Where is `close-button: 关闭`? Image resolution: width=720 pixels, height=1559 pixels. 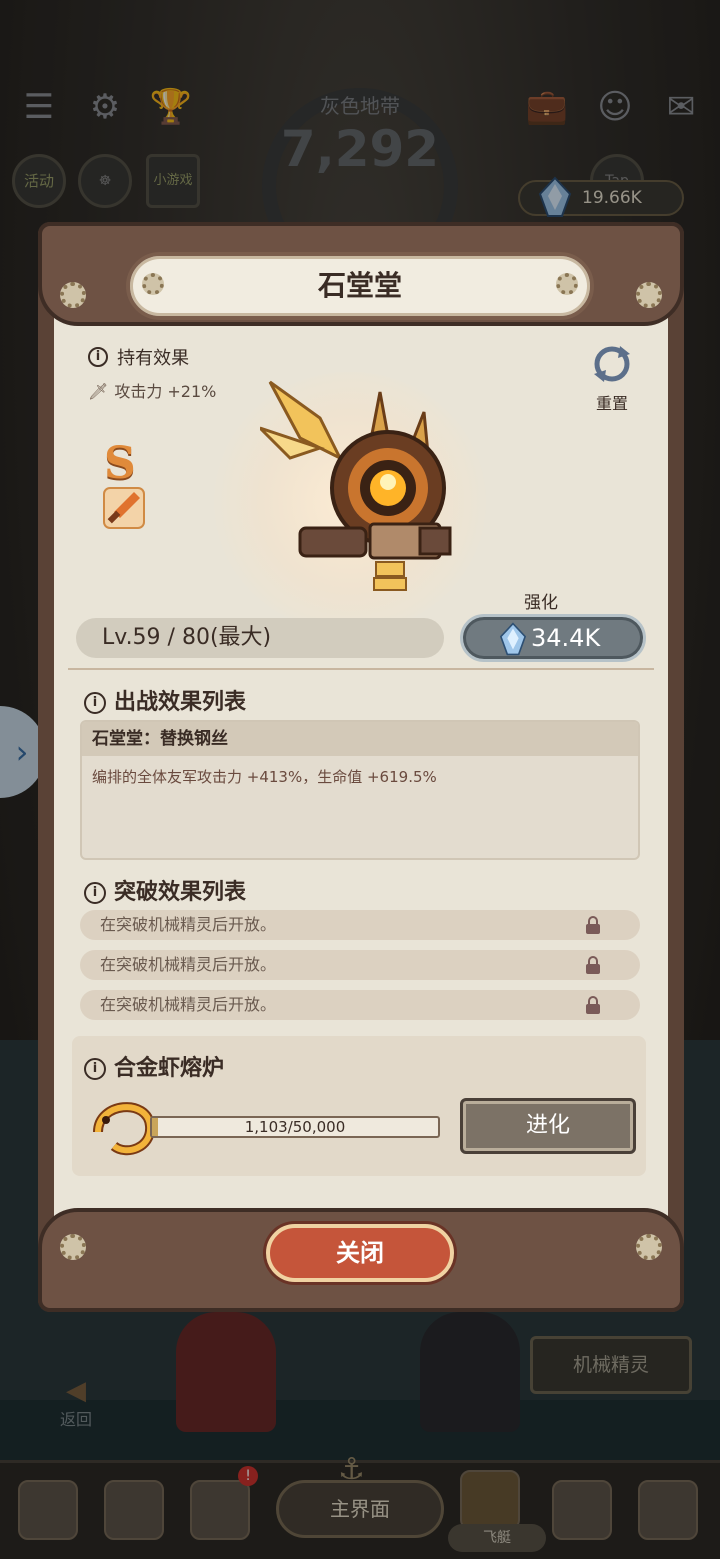
close-button: 关闭 is located at coordinates (360, 1253).